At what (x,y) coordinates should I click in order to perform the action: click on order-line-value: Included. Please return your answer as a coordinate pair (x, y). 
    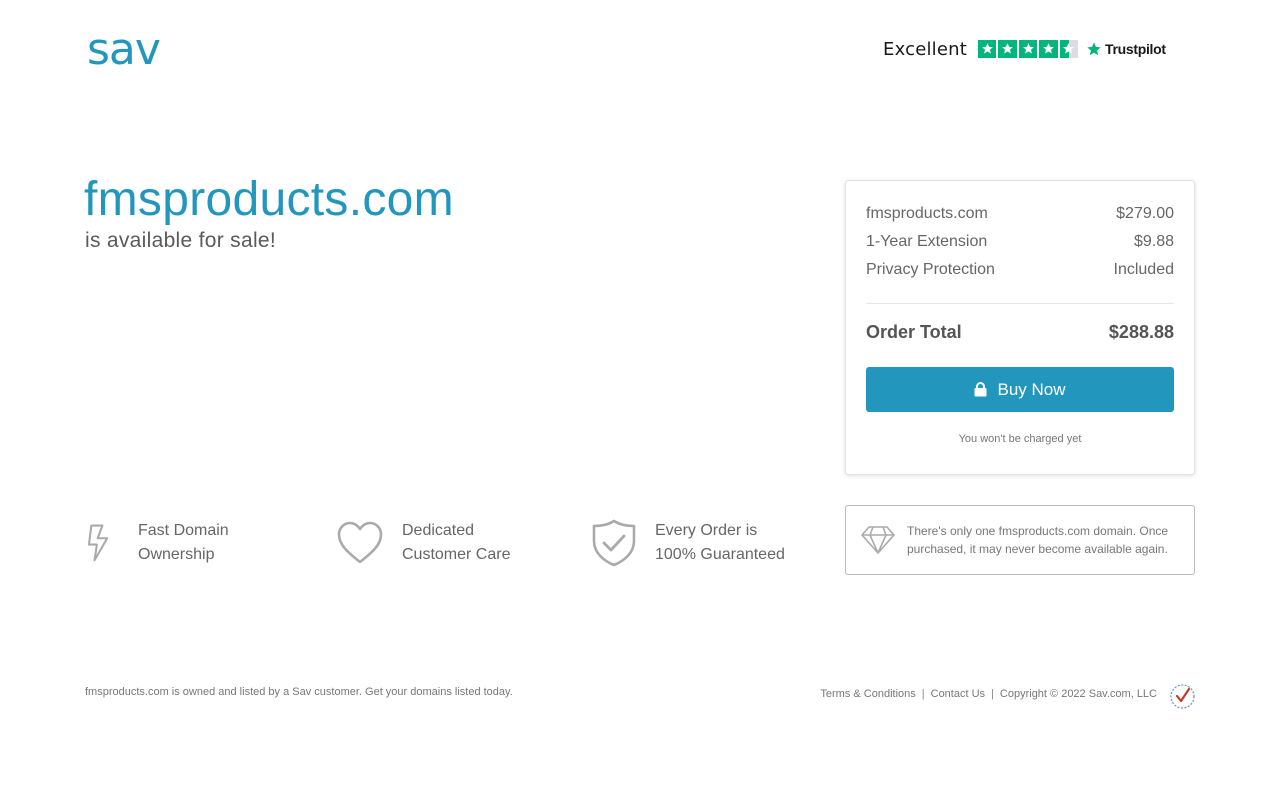
    Looking at the image, I should click on (1144, 269).